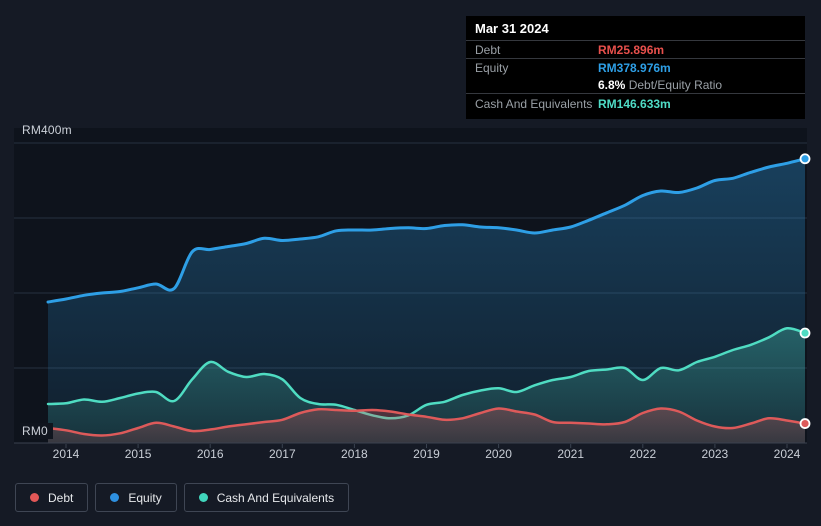 The width and height of the screenshot is (821, 526). What do you see at coordinates (534, 104) in the screenshot?
I see `tooltip-cash-label: Cash And Equivalents` at bounding box center [534, 104].